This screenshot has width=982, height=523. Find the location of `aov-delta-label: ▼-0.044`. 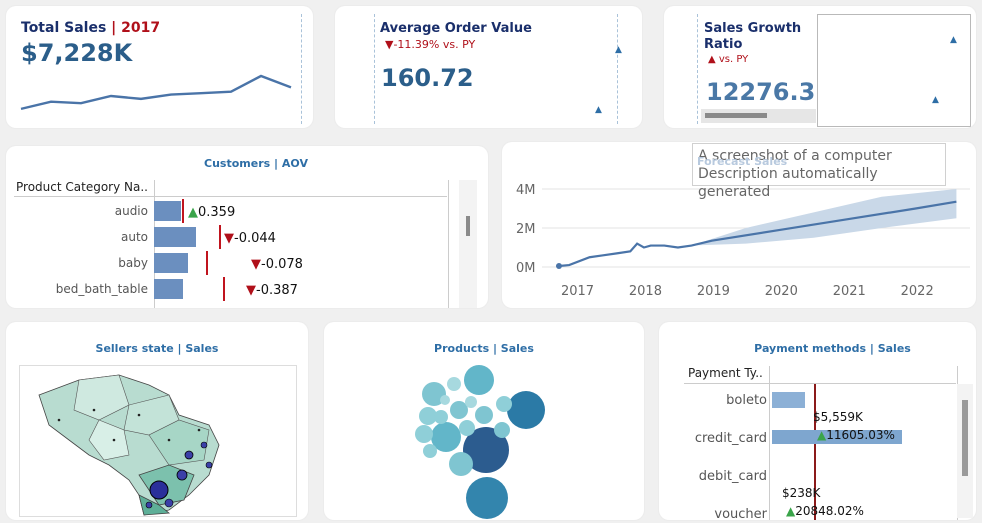

aov-delta-label: ▼-0.044 is located at coordinates (250, 238).